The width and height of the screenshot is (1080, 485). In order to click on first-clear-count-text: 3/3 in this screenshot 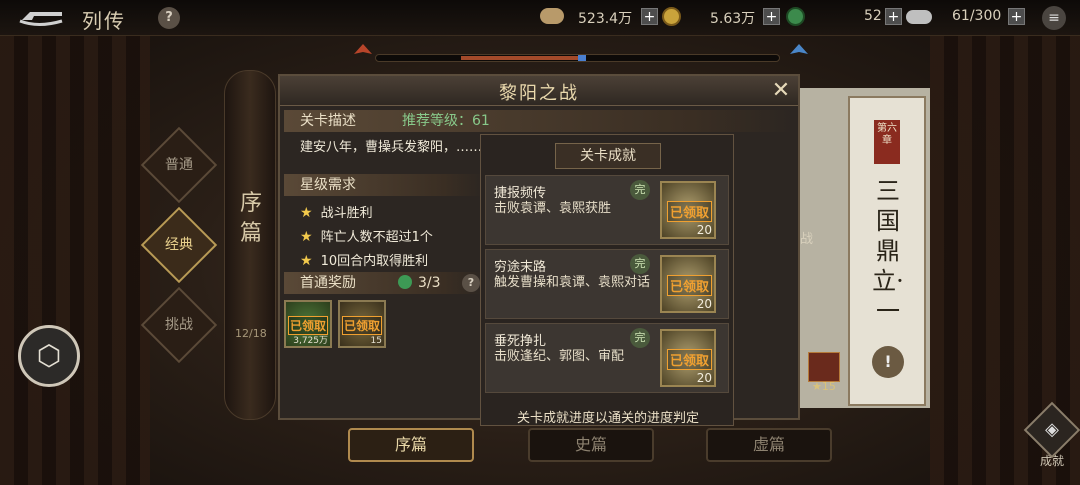, I will do `click(429, 283)`.